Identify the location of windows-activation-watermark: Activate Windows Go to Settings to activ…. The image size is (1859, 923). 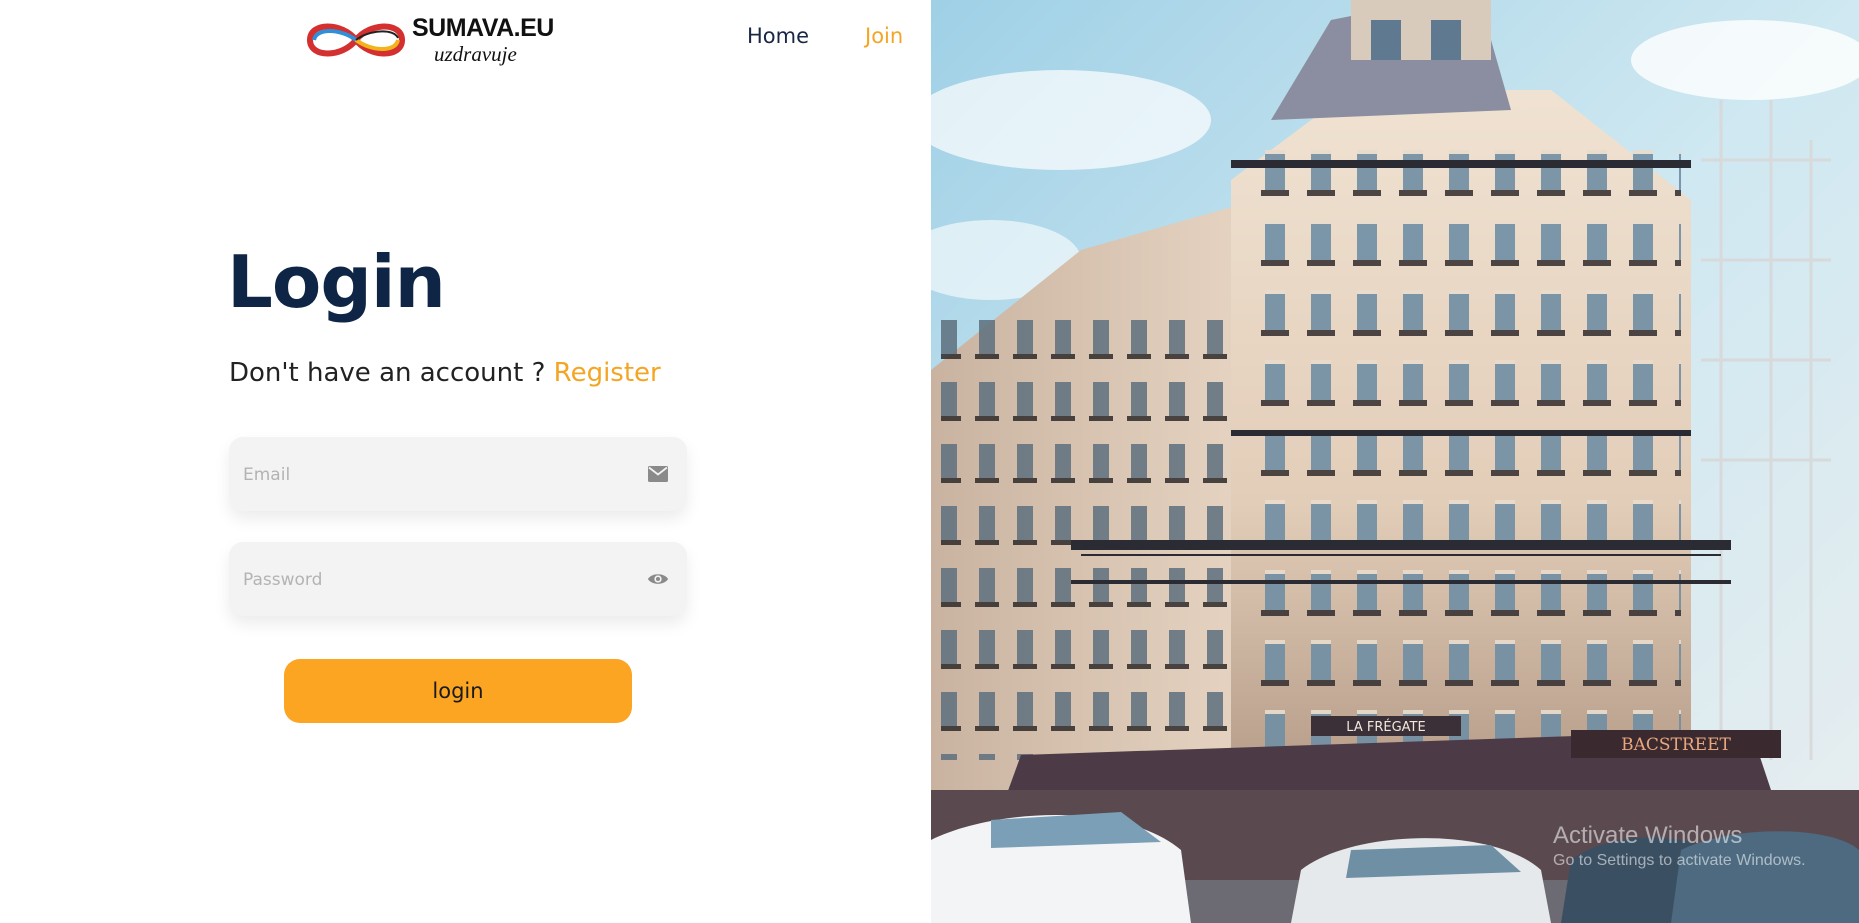
(1679, 846).